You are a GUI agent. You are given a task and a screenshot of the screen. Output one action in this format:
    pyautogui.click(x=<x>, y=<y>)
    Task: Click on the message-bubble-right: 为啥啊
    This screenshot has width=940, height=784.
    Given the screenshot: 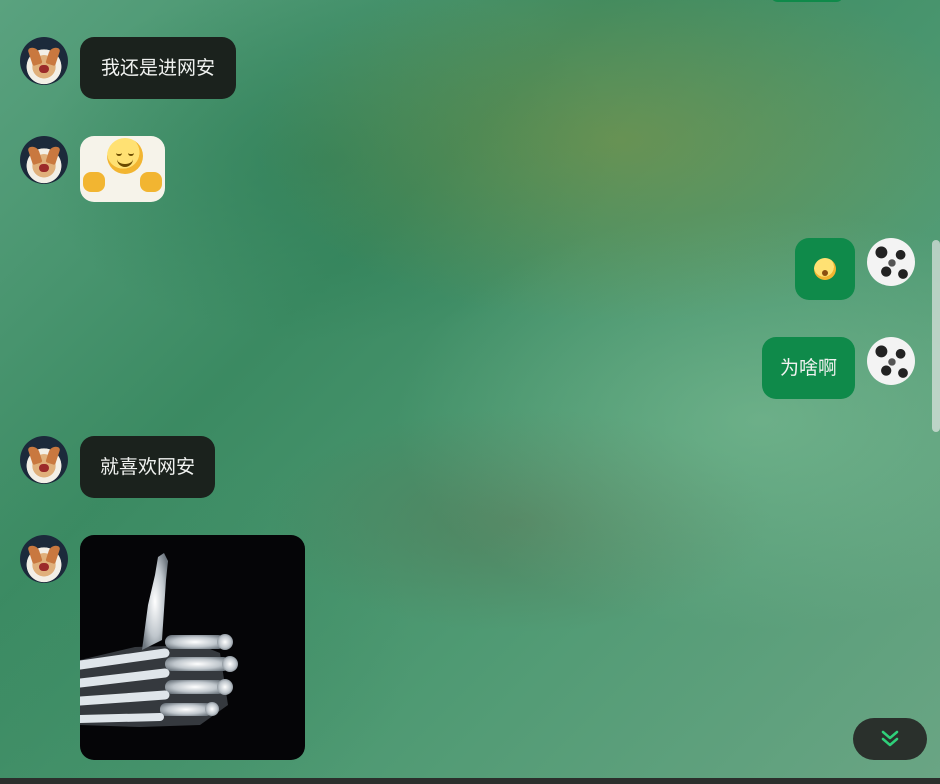 What is the action you would take?
    pyautogui.click(x=808, y=368)
    